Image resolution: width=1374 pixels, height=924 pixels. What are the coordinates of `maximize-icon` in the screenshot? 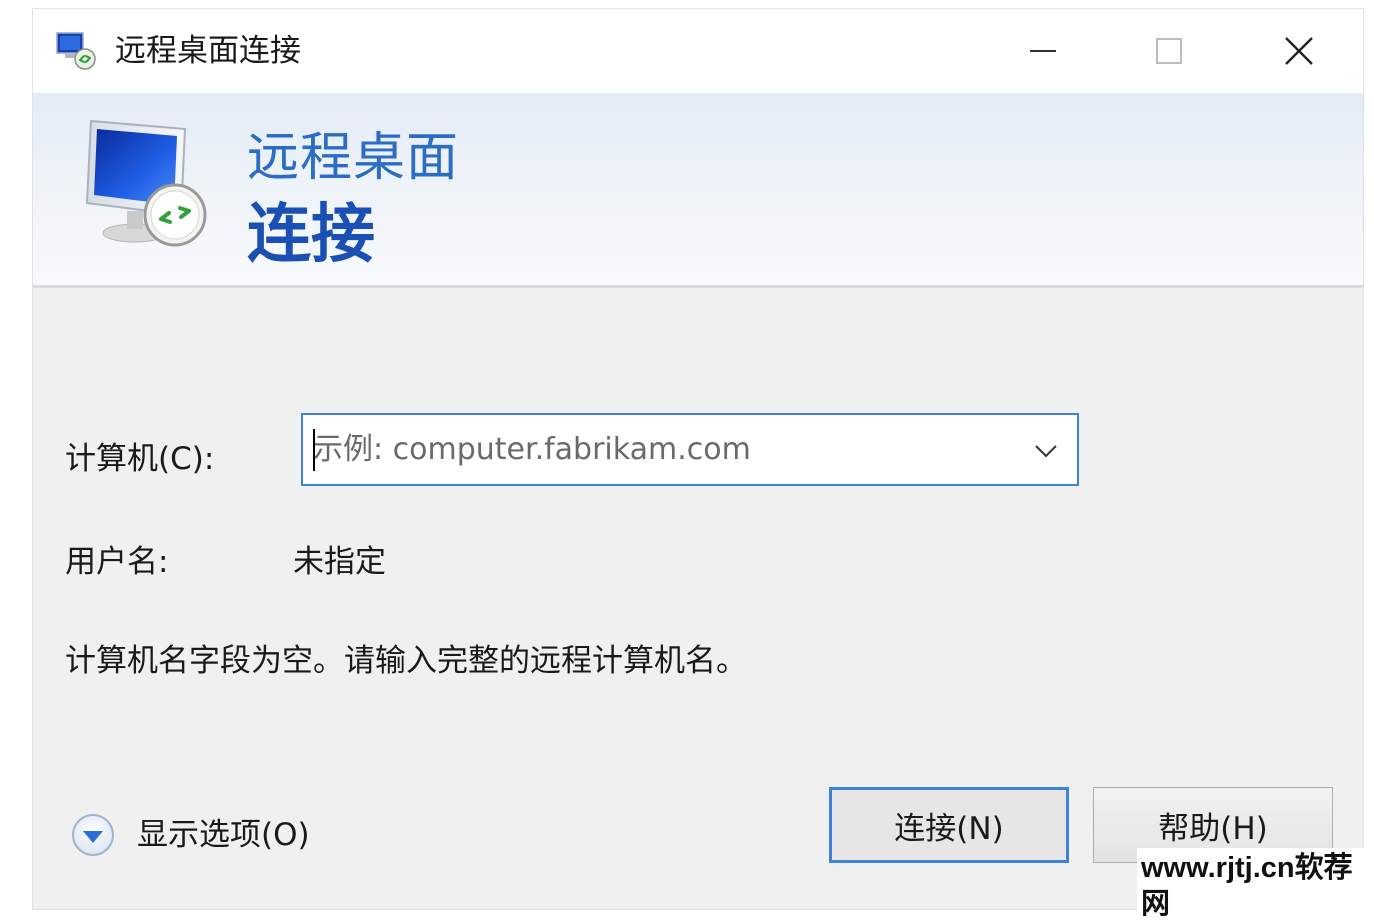 It's located at (1169, 51).